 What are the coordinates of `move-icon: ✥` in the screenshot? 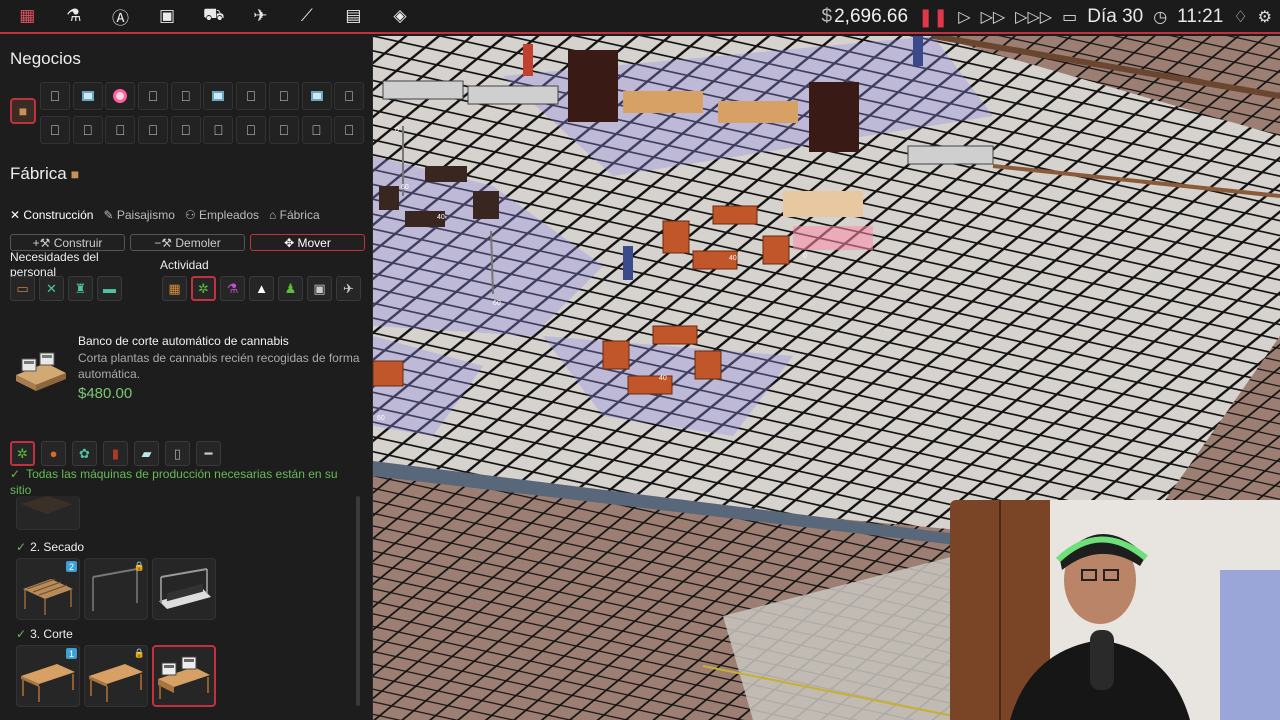 It's located at (291, 242).